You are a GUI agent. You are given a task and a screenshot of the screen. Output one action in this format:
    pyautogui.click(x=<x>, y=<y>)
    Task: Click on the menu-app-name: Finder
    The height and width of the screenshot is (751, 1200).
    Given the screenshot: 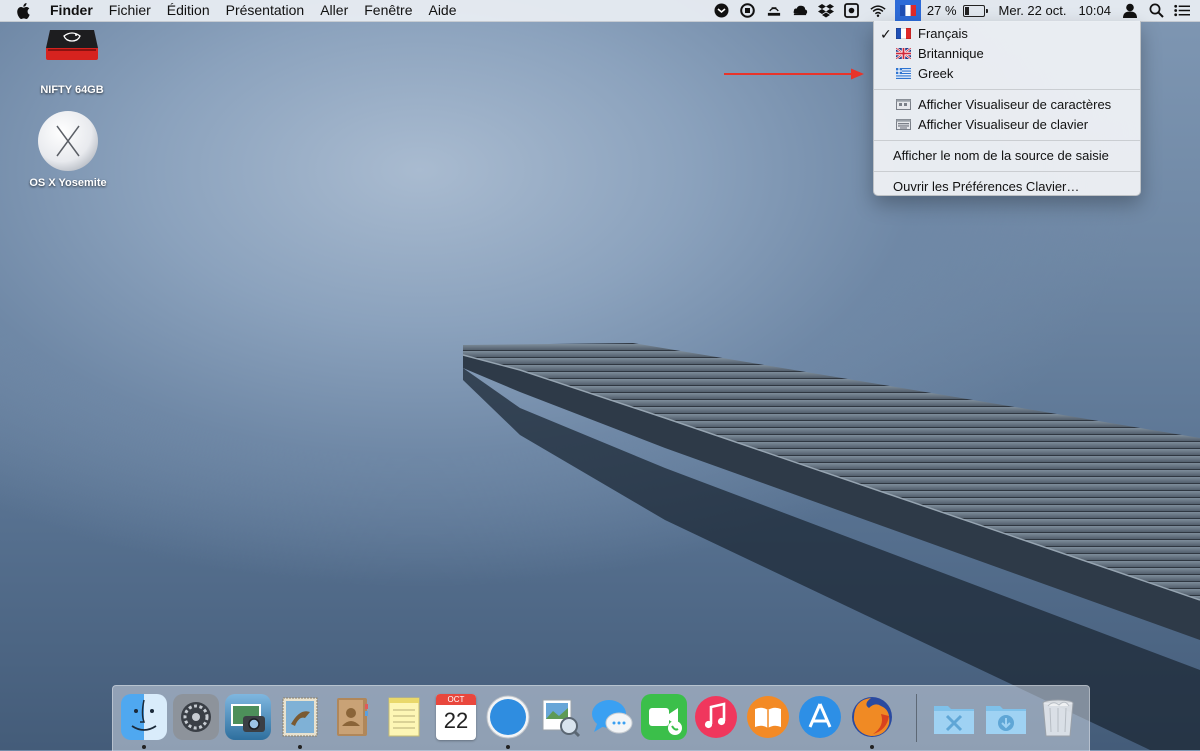 What is the action you would take?
    pyautogui.click(x=71, y=10)
    